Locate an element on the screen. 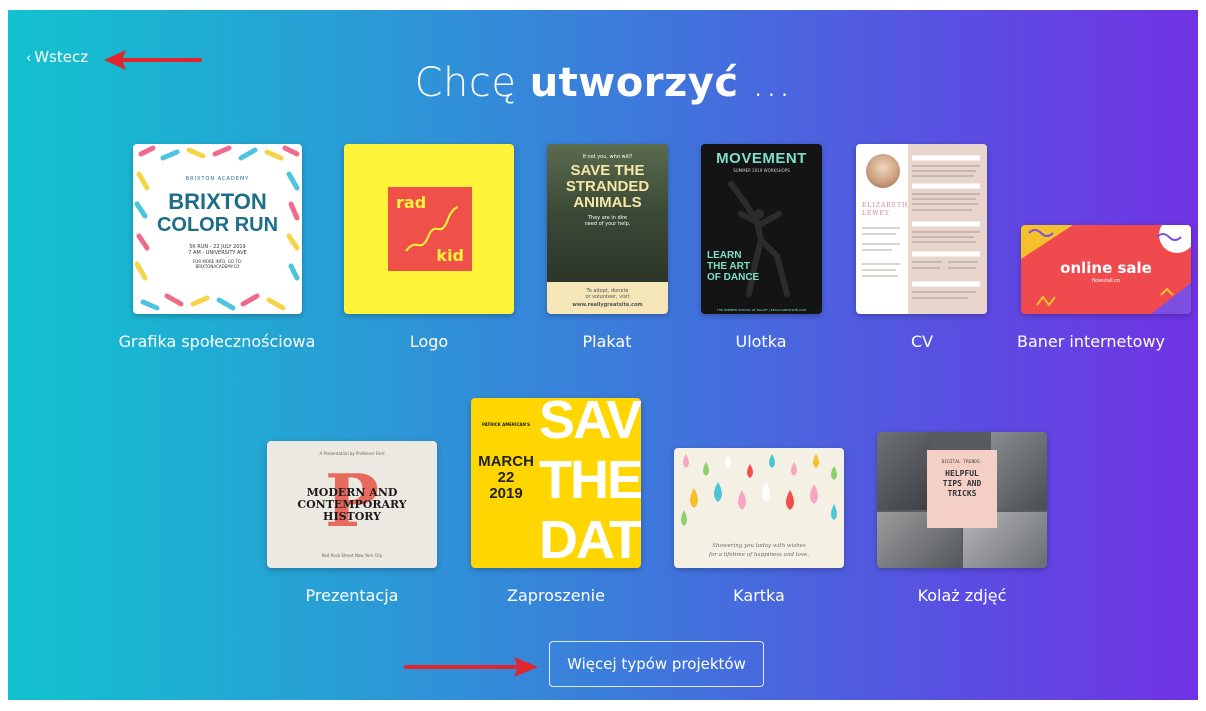 Image resolution: width=1206 pixels, height=711 pixels. annotation-arrow-more is located at coordinates (471, 667).